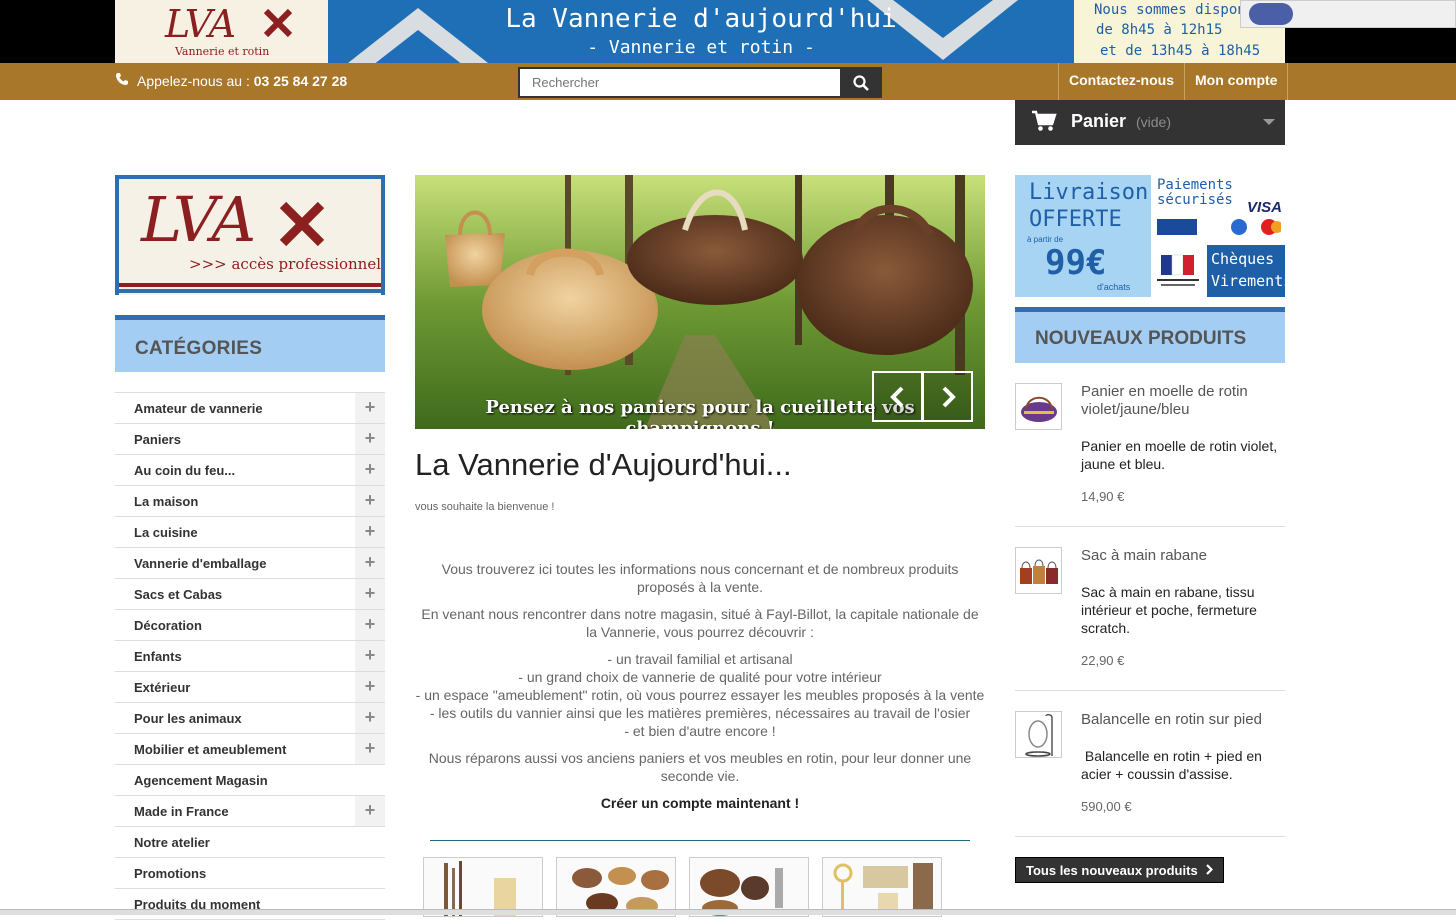 Image resolution: width=1456 pixels, height=920 pixels. Describe the element at coordinates (700, 803) in the screenshot. I see `create-account-link: Créer un compte maintenant !` at that location.